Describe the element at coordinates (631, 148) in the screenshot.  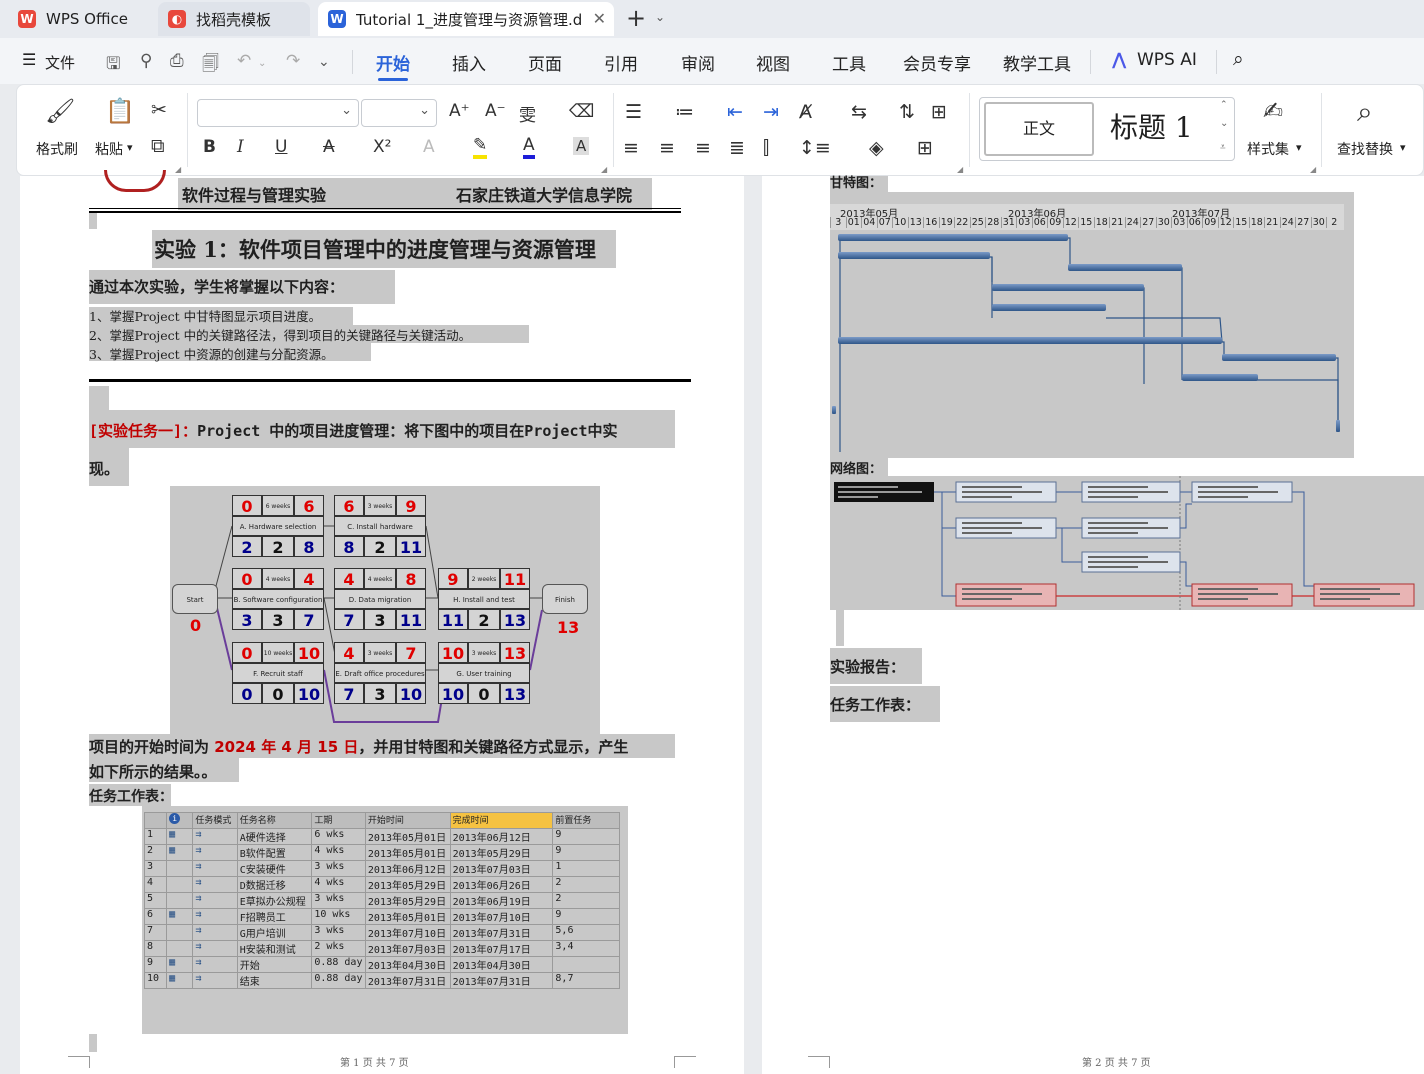
I see `align-left-icon: ≡` at that location.